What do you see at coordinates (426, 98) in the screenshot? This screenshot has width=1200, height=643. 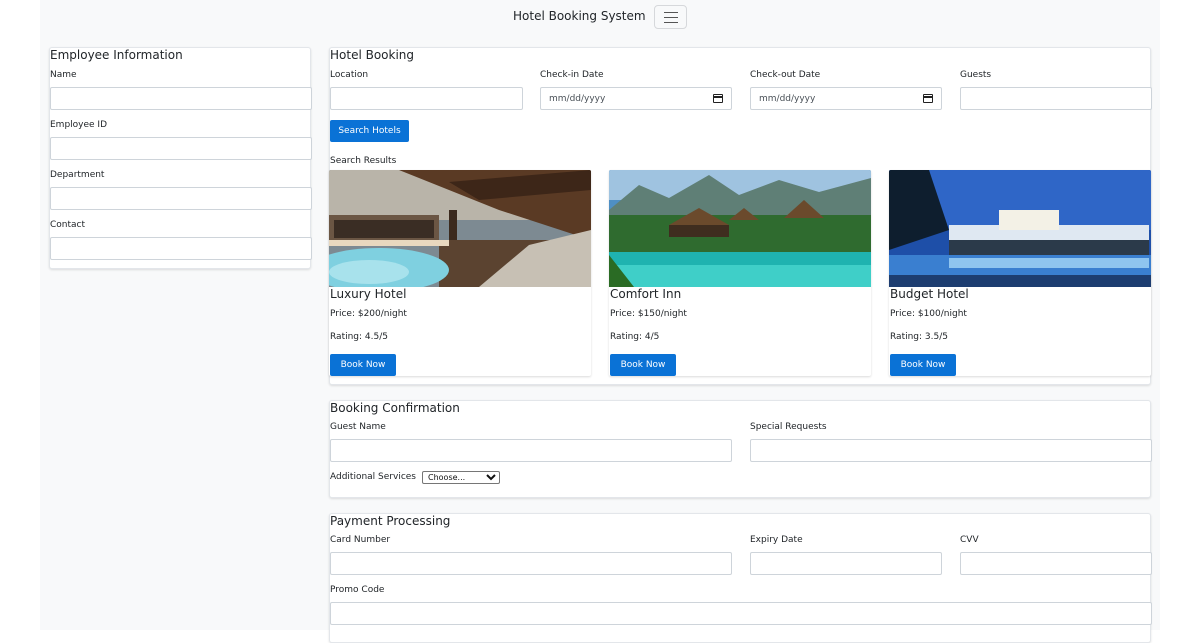 I see `location-input` at bounding box center [426, 98].